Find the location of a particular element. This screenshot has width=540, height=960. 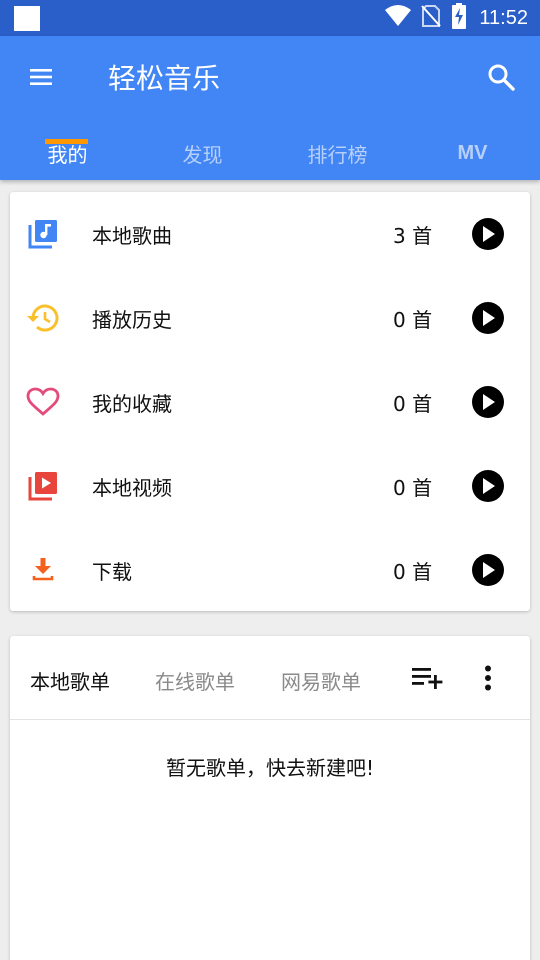

tab-mv: MV is located at coordinates (472, 153).